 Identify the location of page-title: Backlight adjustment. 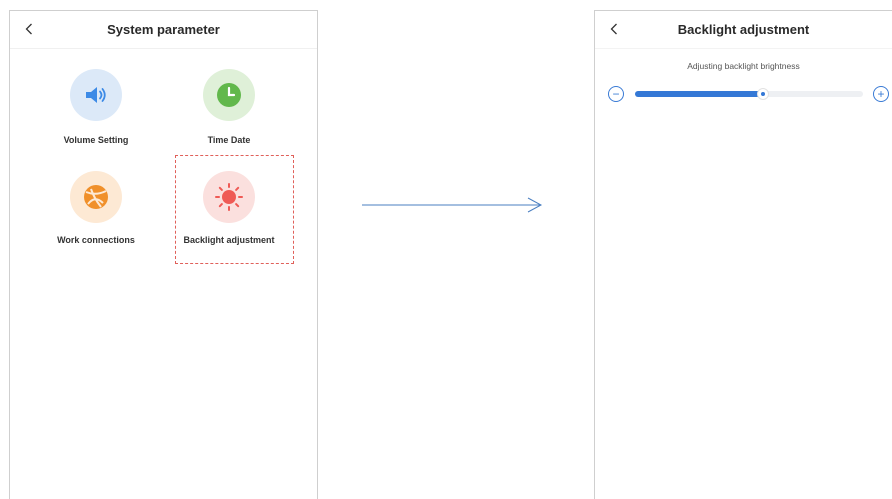
(743, 29).